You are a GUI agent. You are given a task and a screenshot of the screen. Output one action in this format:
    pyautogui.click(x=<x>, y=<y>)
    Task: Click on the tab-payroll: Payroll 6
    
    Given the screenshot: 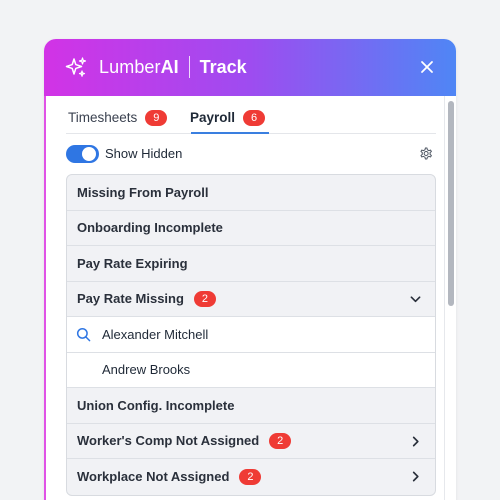 What is the action you would take?
    pyautogui.click(x=228, y=122)
    